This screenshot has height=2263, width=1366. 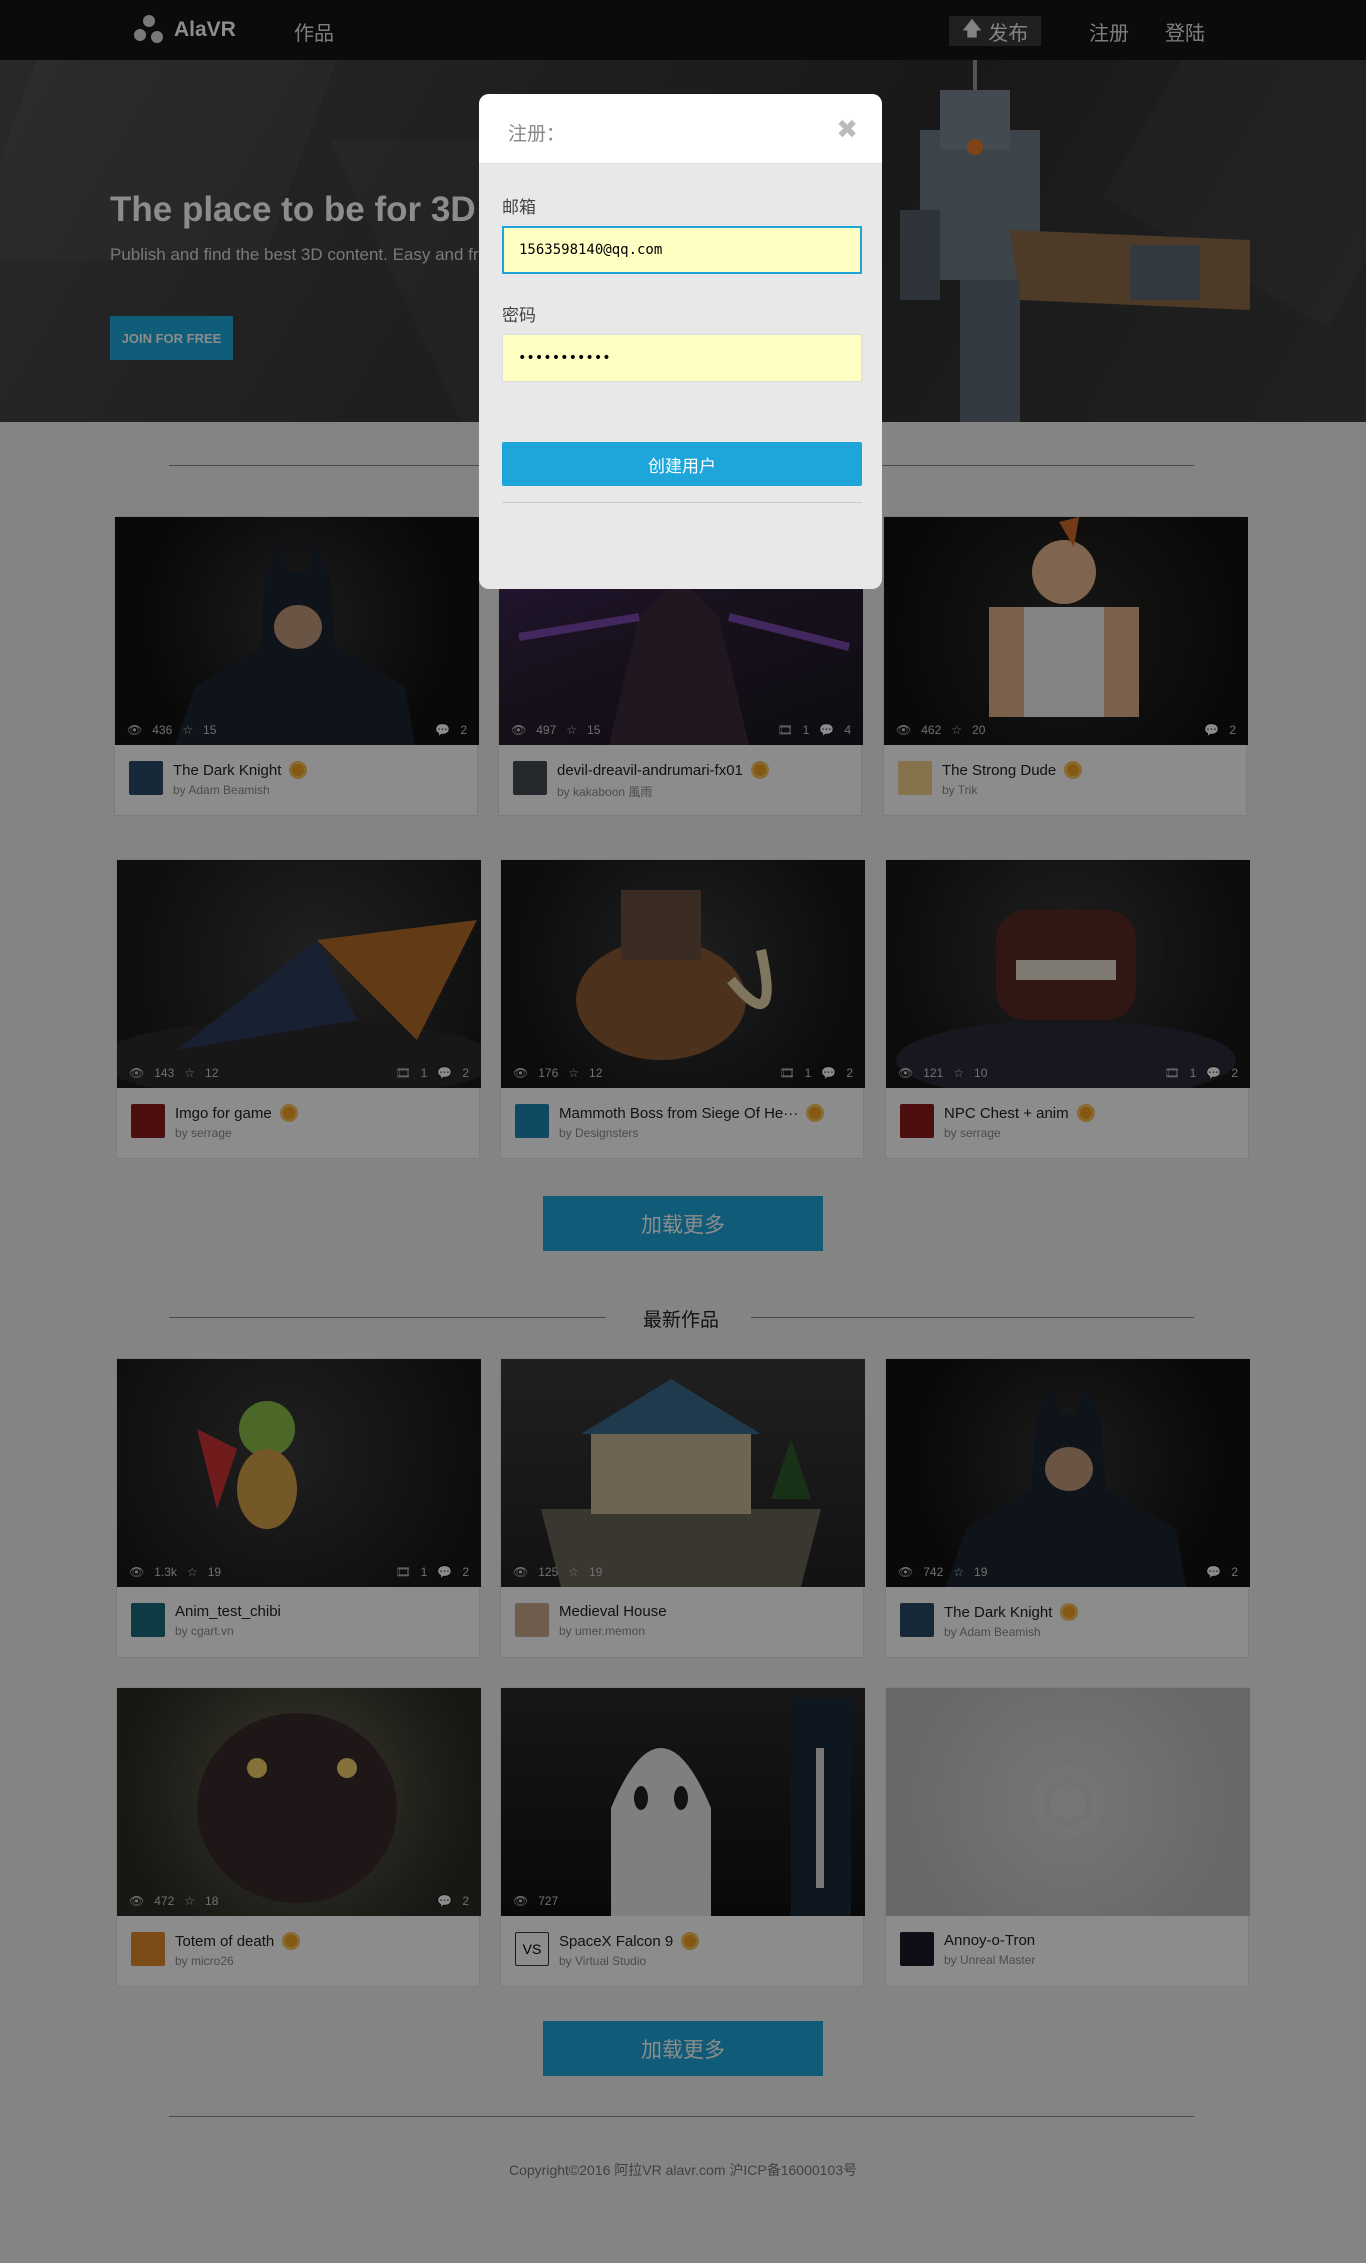 I want to click on modal-divider, so click(x=682, y=502).